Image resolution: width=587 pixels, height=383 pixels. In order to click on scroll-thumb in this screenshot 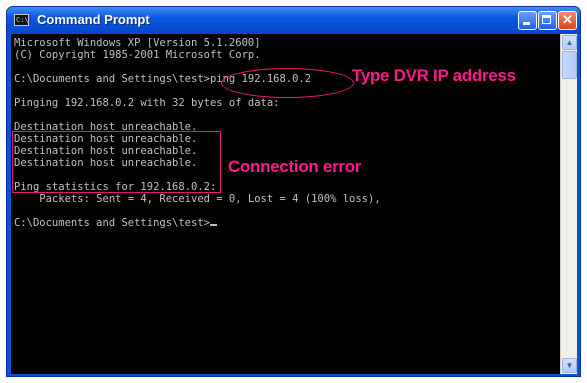, I will do `click(569, 65)`.